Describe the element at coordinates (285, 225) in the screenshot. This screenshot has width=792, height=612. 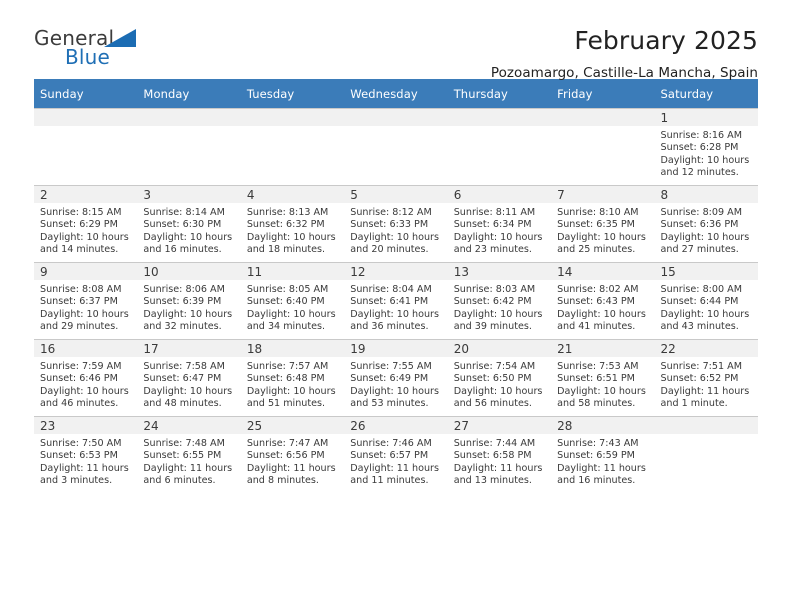
I see `sunset-text: Sunset: 6:32 PM` at that location.